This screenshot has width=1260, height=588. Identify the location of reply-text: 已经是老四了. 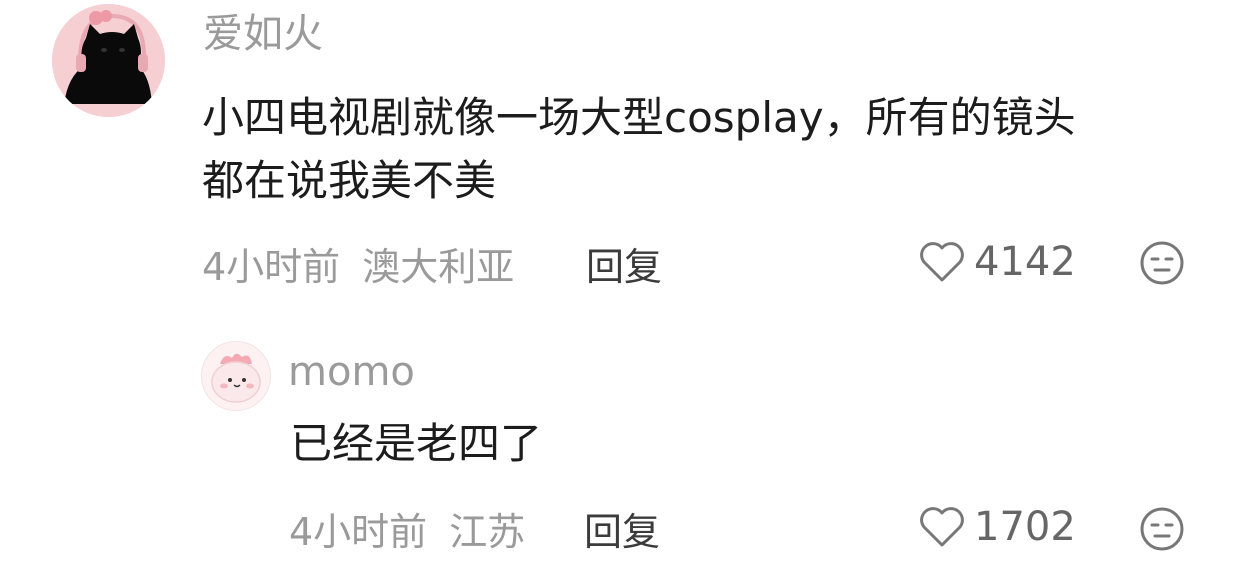
(416, 443).